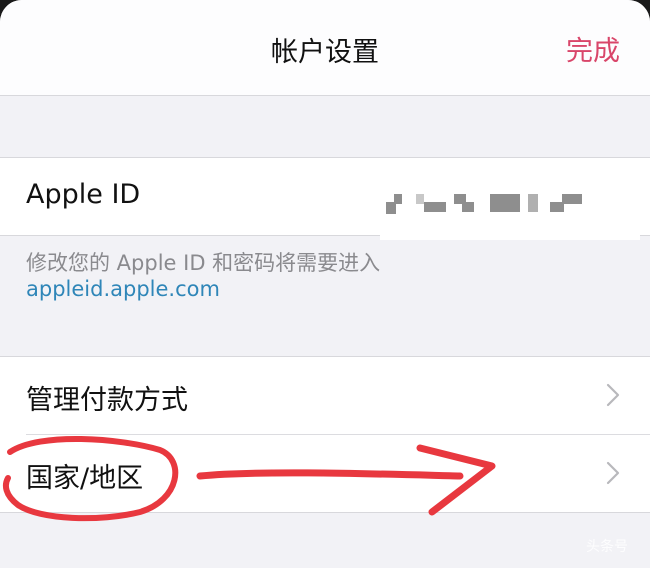  What do you see at coordinates (325, 395) in the screenshot?
I see `manage-payment-row: 管理付款方式` at bounding box center [325, 395].